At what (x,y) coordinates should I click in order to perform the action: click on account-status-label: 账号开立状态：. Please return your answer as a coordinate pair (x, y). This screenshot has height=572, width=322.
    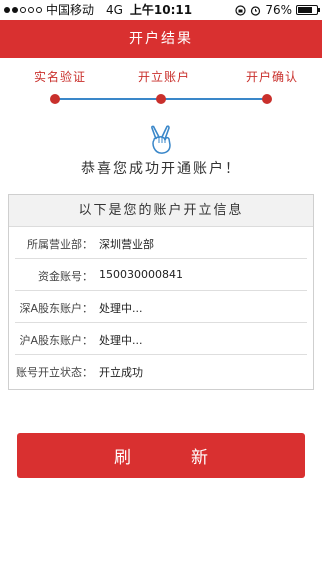
    Looking at the image, I should click on (54, 372).